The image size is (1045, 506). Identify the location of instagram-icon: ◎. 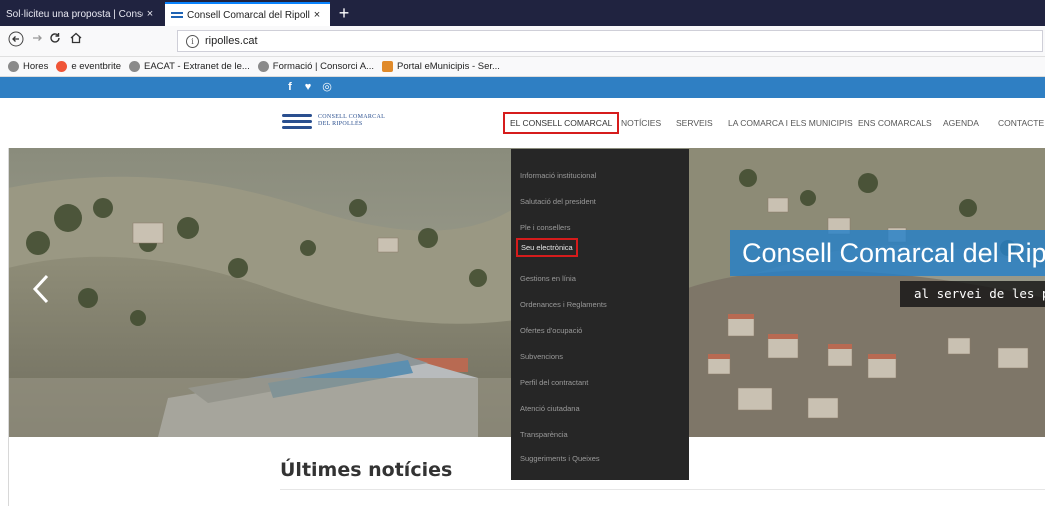
(327, 87).